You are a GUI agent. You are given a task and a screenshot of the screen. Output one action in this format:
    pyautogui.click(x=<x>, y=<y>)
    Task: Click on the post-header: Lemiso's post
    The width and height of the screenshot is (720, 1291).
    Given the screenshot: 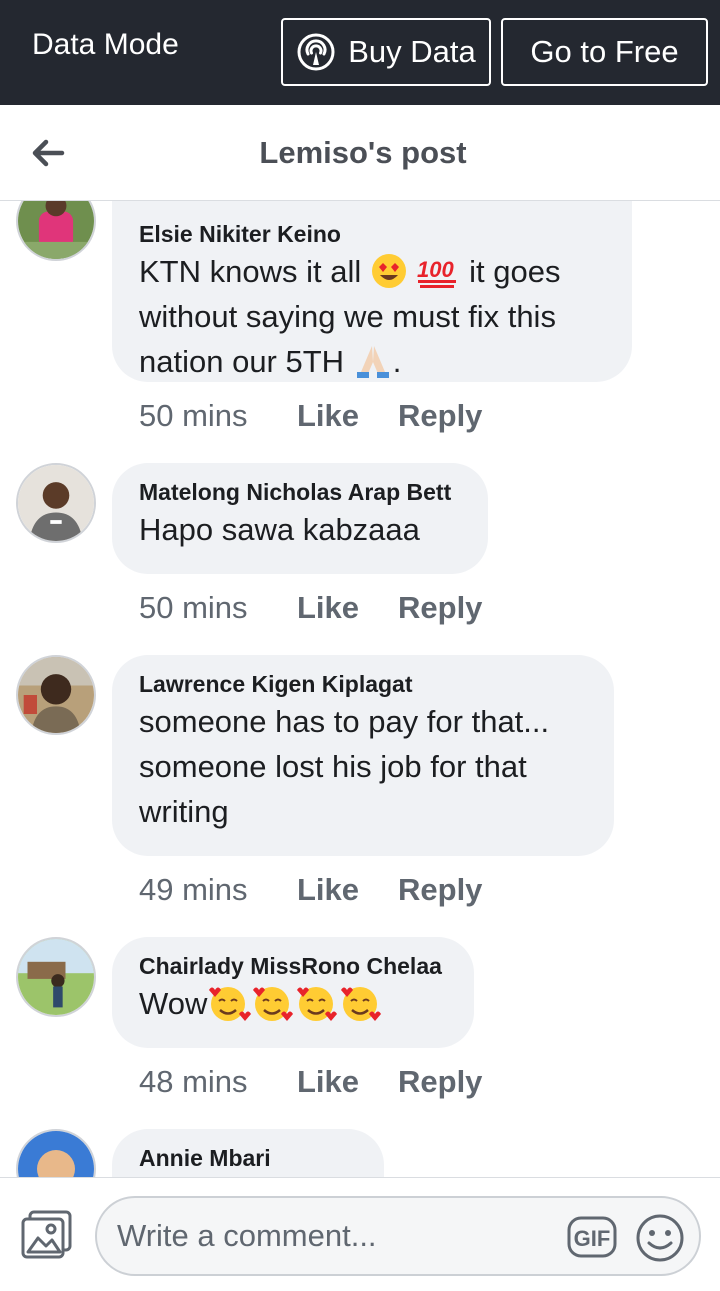 What is the action you would take?
    pyautogui.click(x=360, y=153)
    